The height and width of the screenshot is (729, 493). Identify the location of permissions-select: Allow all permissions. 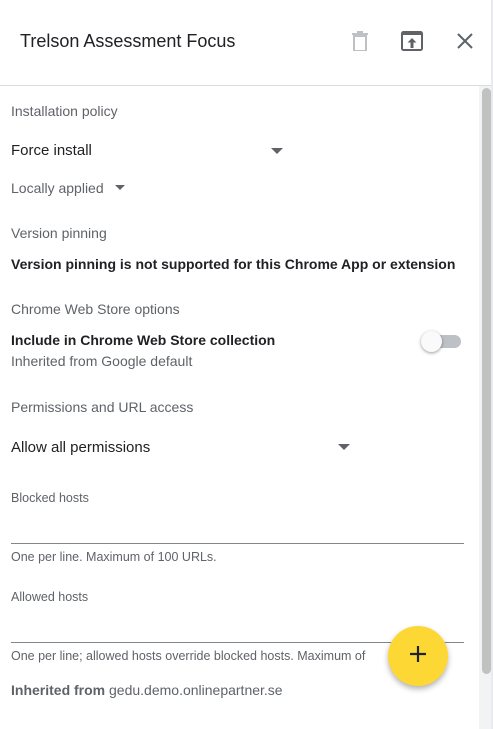
(181, 450).